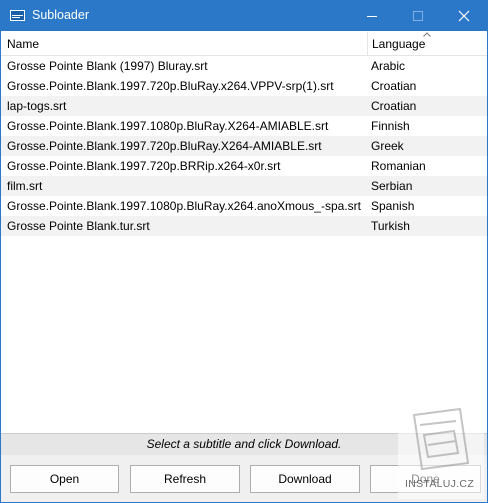 The image size is (488, 503). I want to click on close-icon, so click(464, 16).